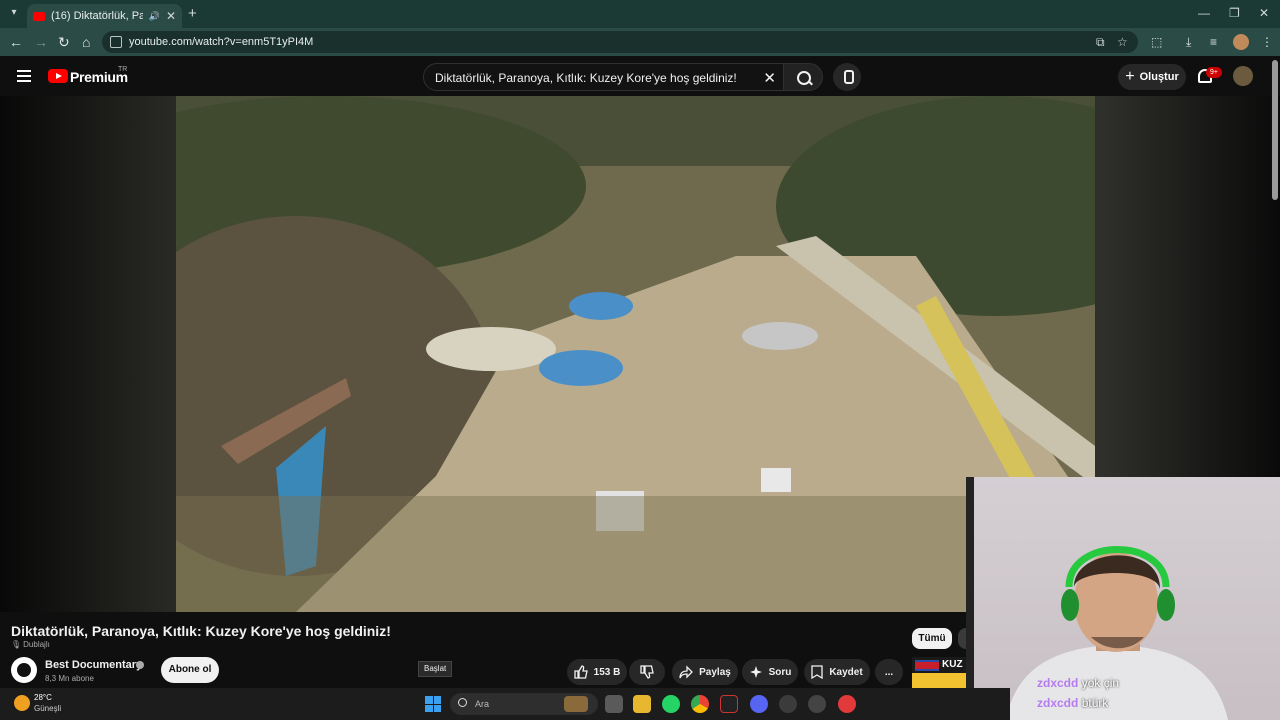 The height and width of the screenshot is (720, 1280). Describe the element at coordinates (576, 704) in the screenshot. I see `search-highlight-icon` at that location.